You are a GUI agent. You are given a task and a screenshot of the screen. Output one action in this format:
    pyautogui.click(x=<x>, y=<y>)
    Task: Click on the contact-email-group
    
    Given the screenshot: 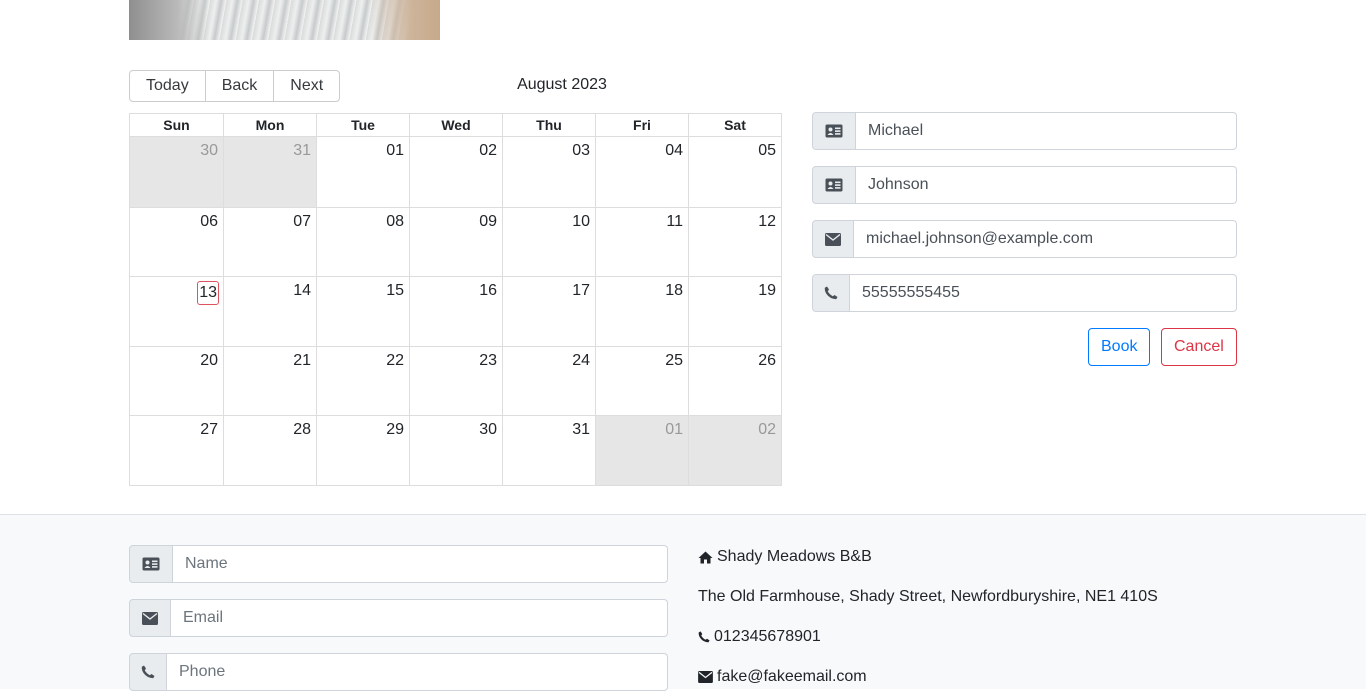 What is the action you would take?
    pyautogui.click(x=398, y=618)
    